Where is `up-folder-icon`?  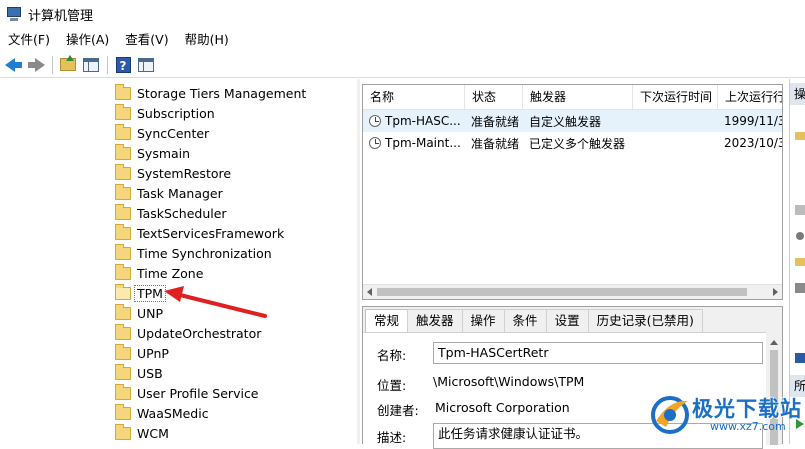 up-folder-icon is located at coordinates (68, 63).